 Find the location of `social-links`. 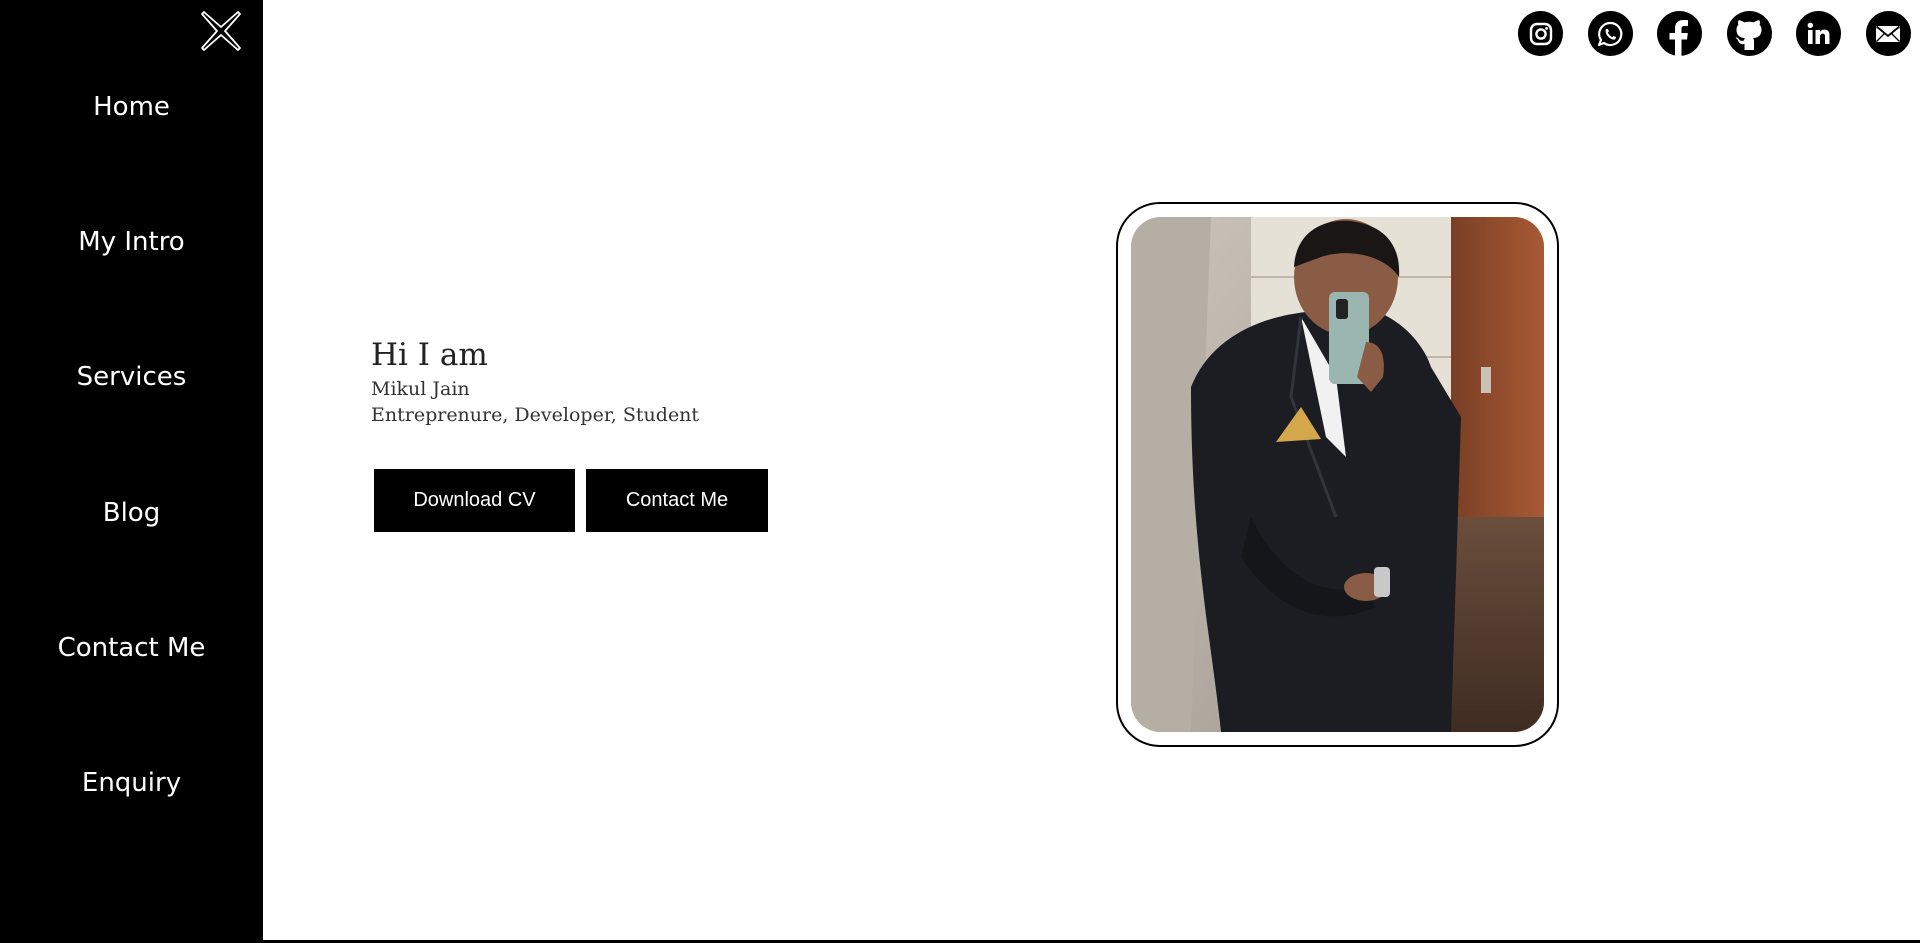

social-links is located at coordinates (1714, 33).